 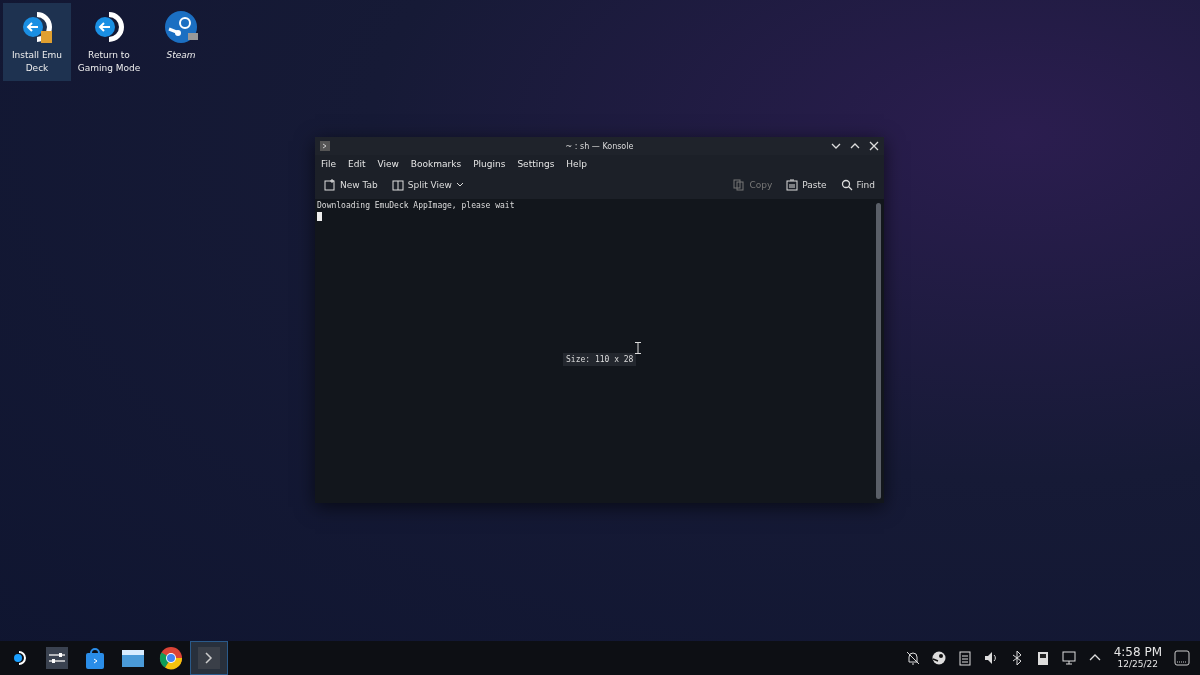 What do you see at coordinates (1182, 658) in the screenshot?
I see `show-desktop-icon` at bounding box center [1182, 658].